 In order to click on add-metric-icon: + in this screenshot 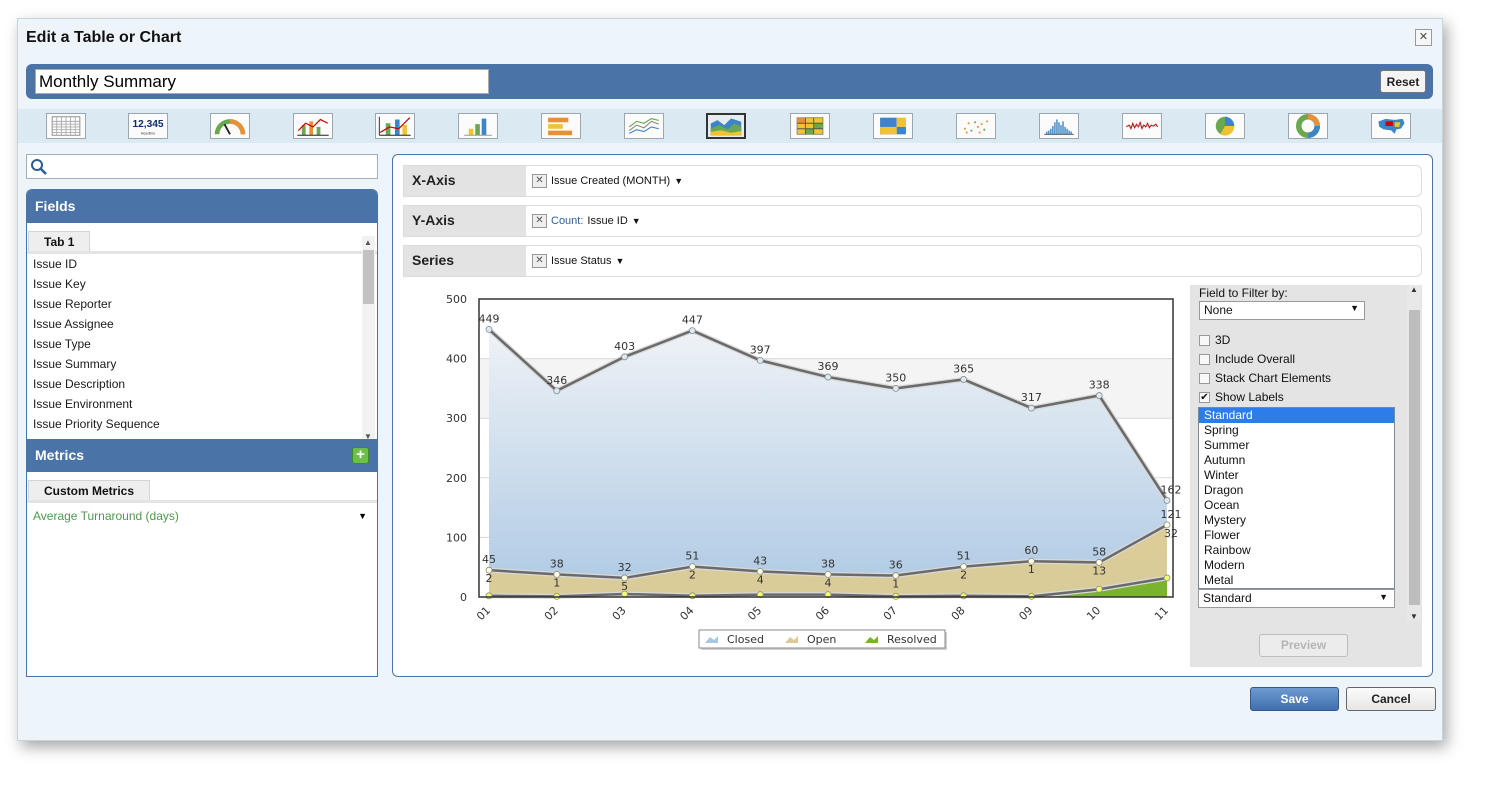, I will do `click(360, 455)`.